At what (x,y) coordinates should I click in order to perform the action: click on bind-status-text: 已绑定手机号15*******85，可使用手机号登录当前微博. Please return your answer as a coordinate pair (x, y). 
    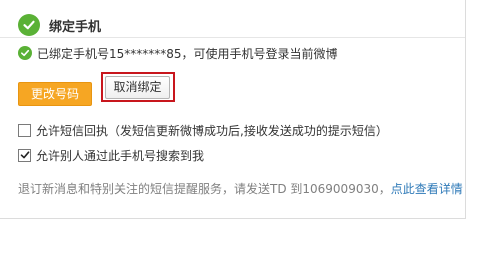
    Looking at the image, I should click on (187, 53).